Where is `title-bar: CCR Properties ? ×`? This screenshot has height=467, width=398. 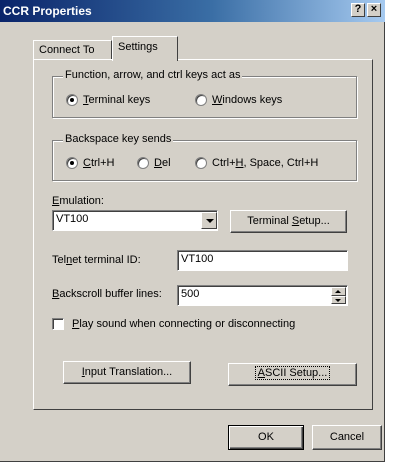
title-bar: CCR Properties ? × is located at coordinates (192, 11).